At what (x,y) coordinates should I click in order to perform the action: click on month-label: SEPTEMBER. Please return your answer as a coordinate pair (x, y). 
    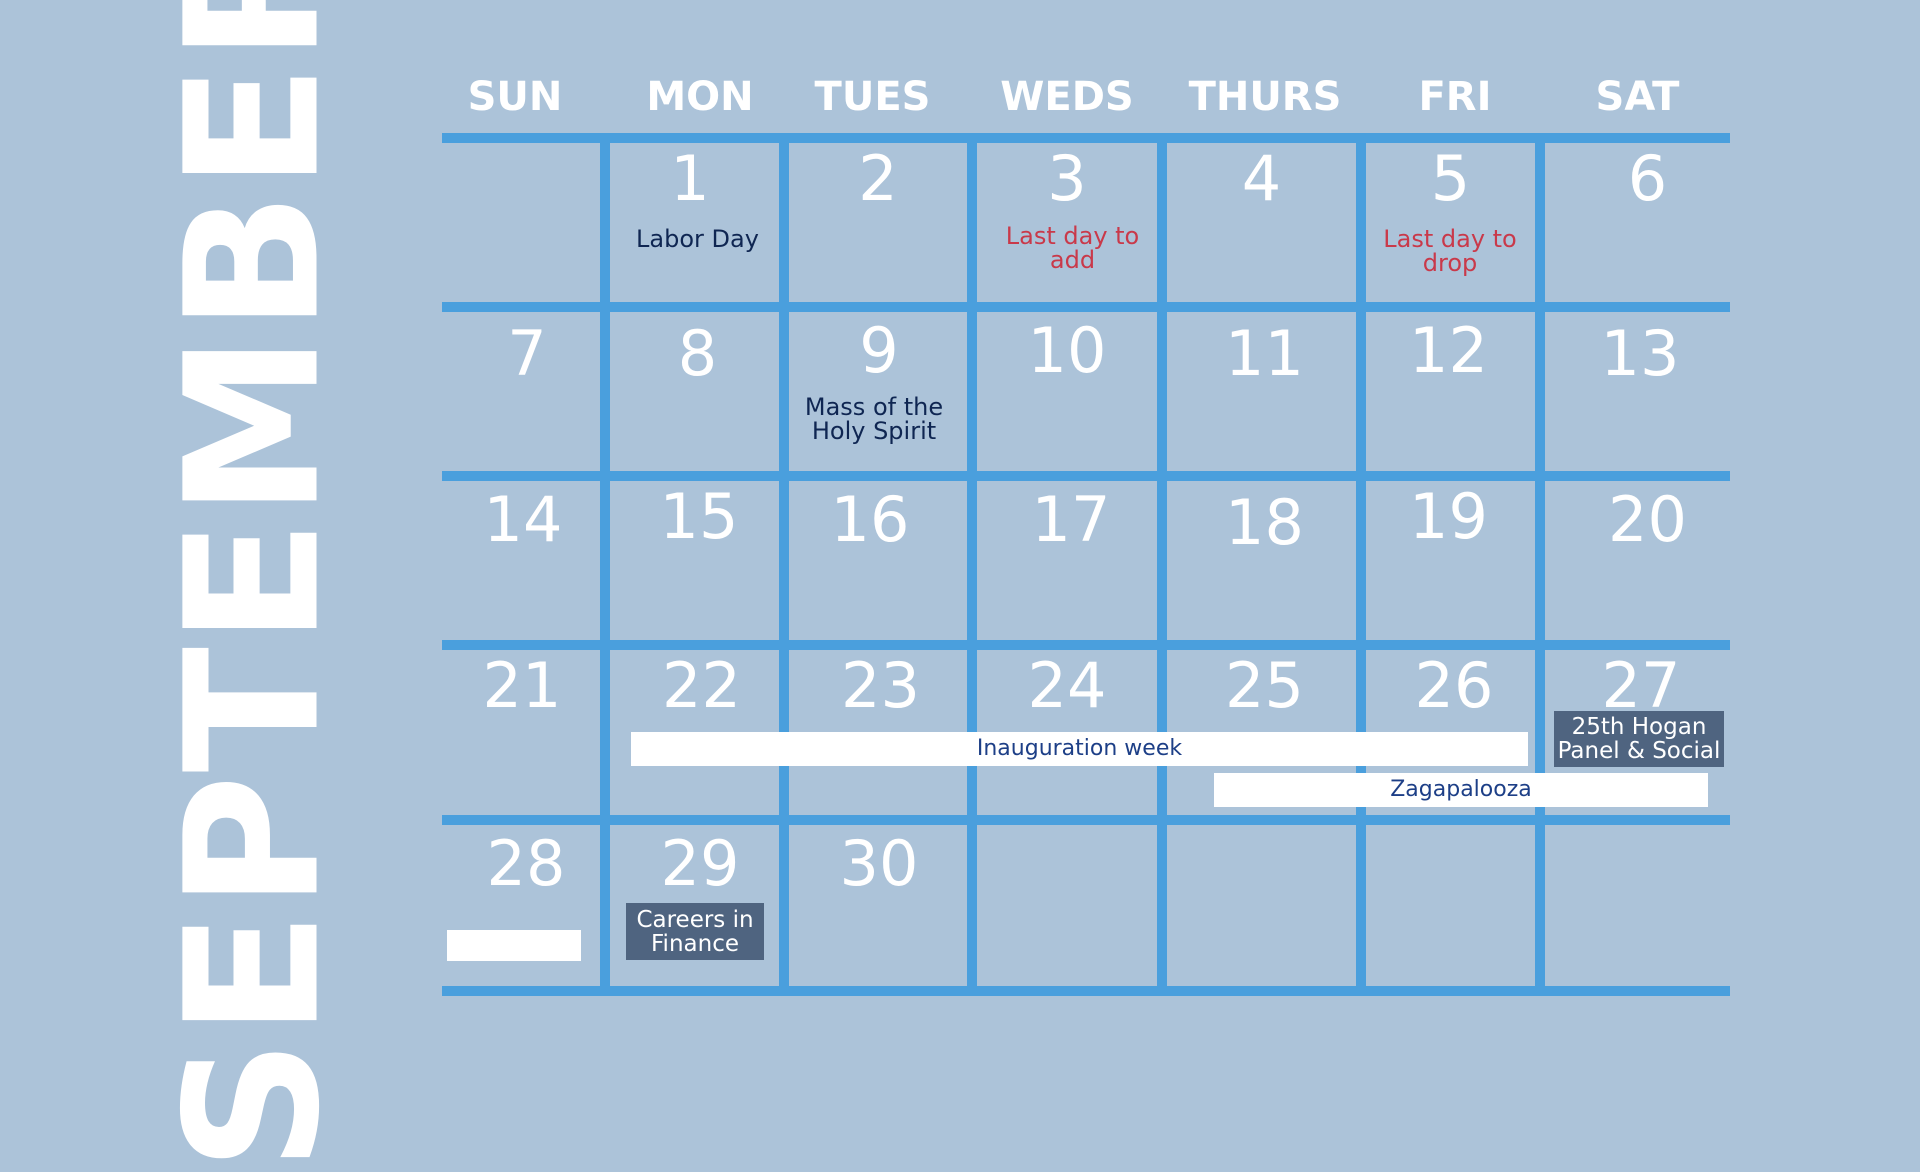
    Looking at the image, I should click on (253, 586).